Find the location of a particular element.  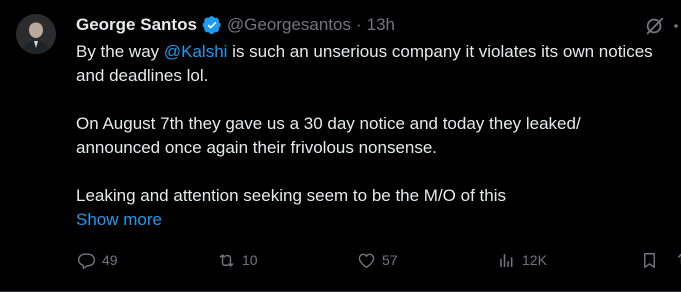

views-button: 12K is located at coordinates (522, 260).